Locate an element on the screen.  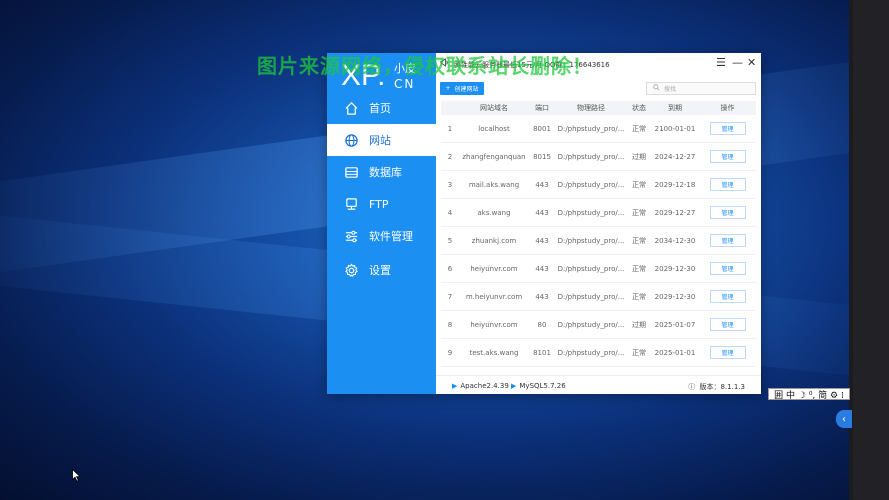
row-index: 3 is located at coordinates (450, 184).